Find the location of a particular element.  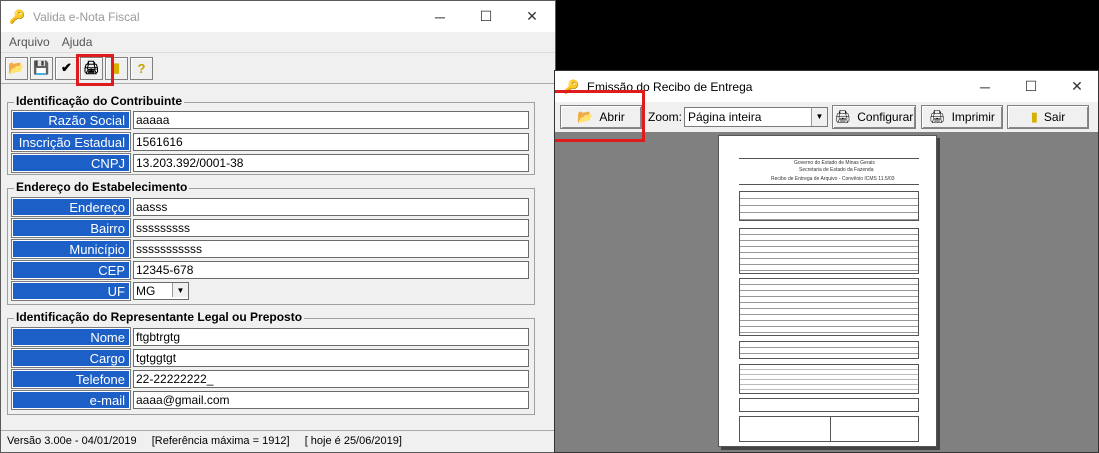

label-nome: Nome is located at coordinates (71, 337).